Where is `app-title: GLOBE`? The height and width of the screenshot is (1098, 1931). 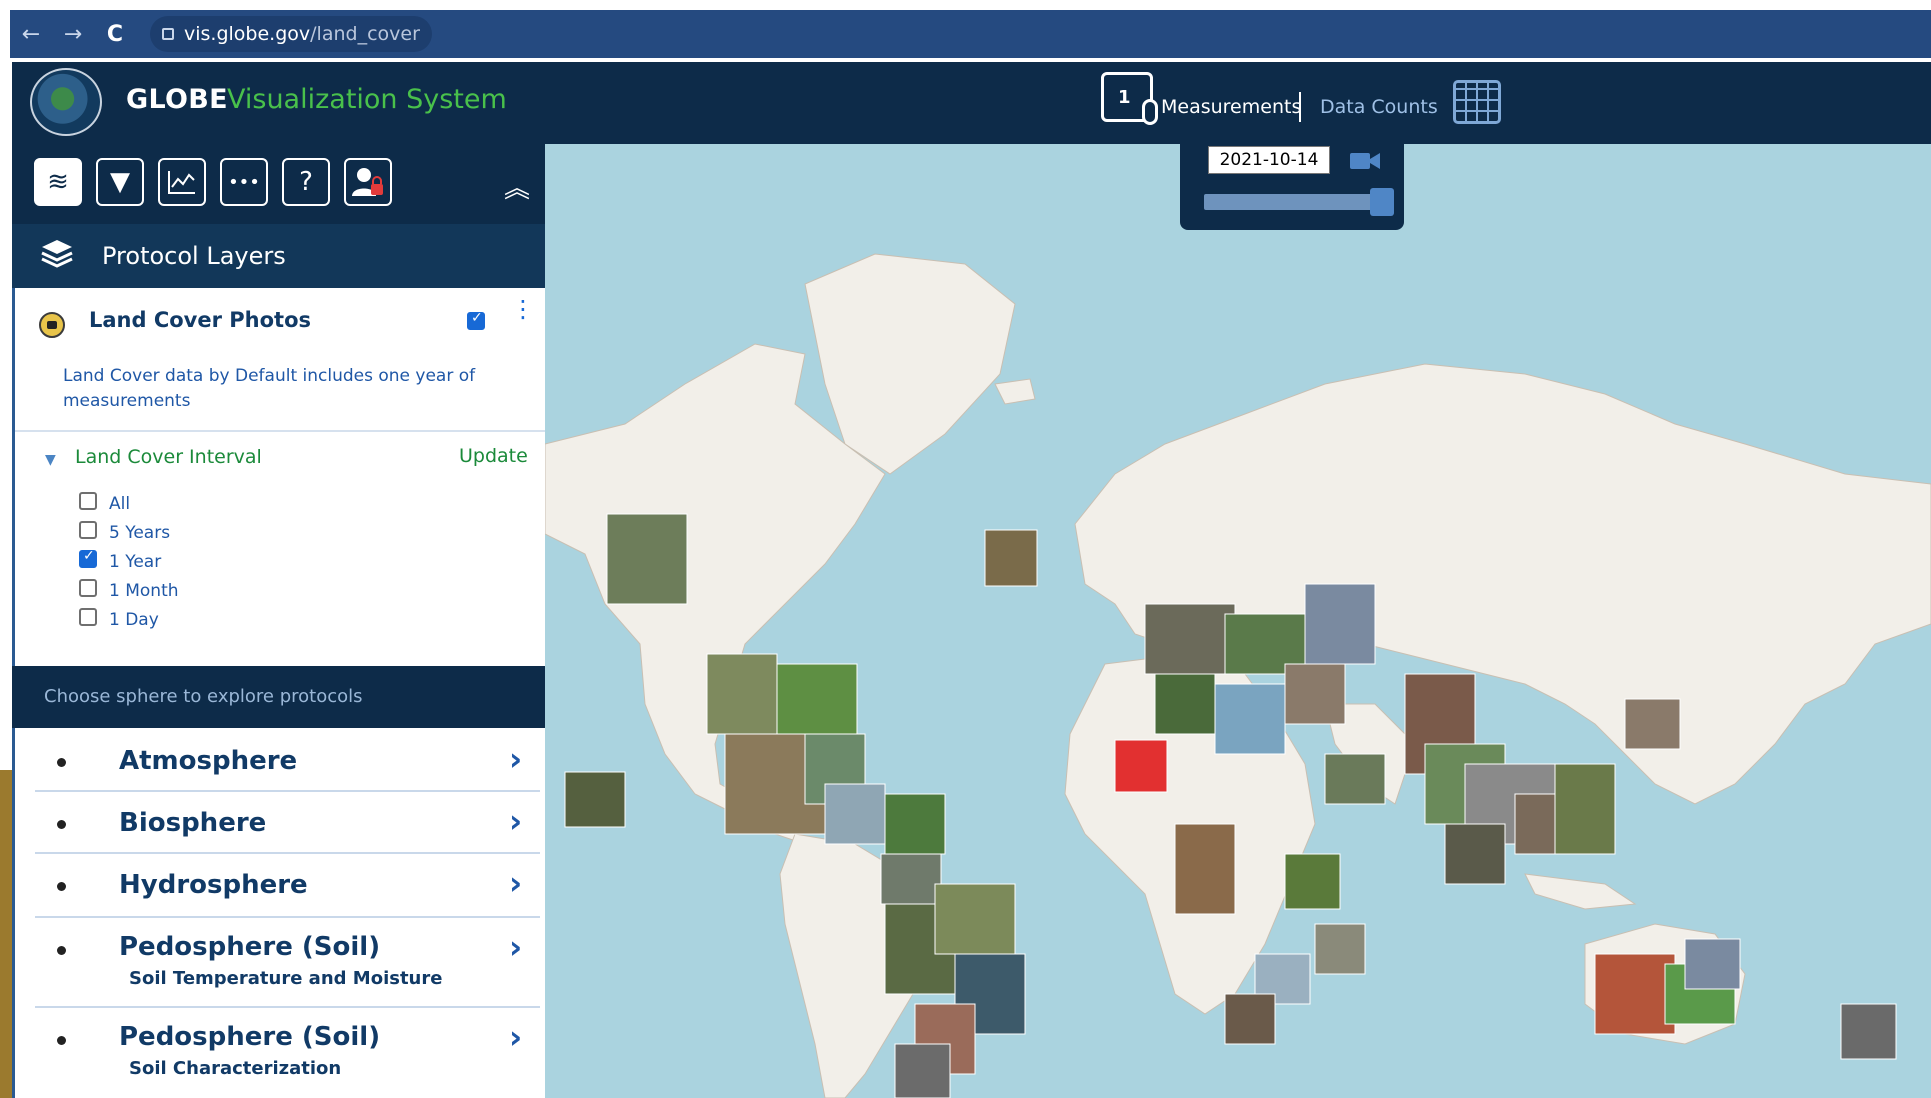 app-title: GLOBE is located at coordinates (177, 99).